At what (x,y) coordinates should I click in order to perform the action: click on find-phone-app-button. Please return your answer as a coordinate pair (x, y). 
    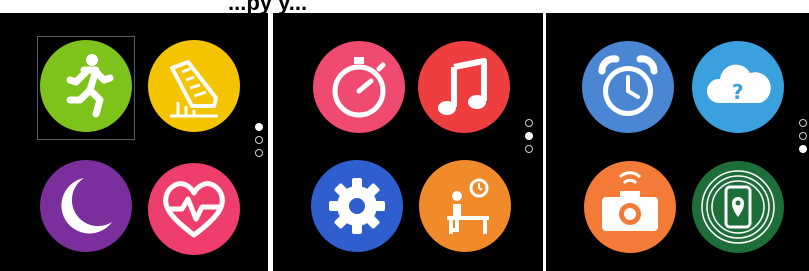
    Looking at the image, I should click on (738, 207).